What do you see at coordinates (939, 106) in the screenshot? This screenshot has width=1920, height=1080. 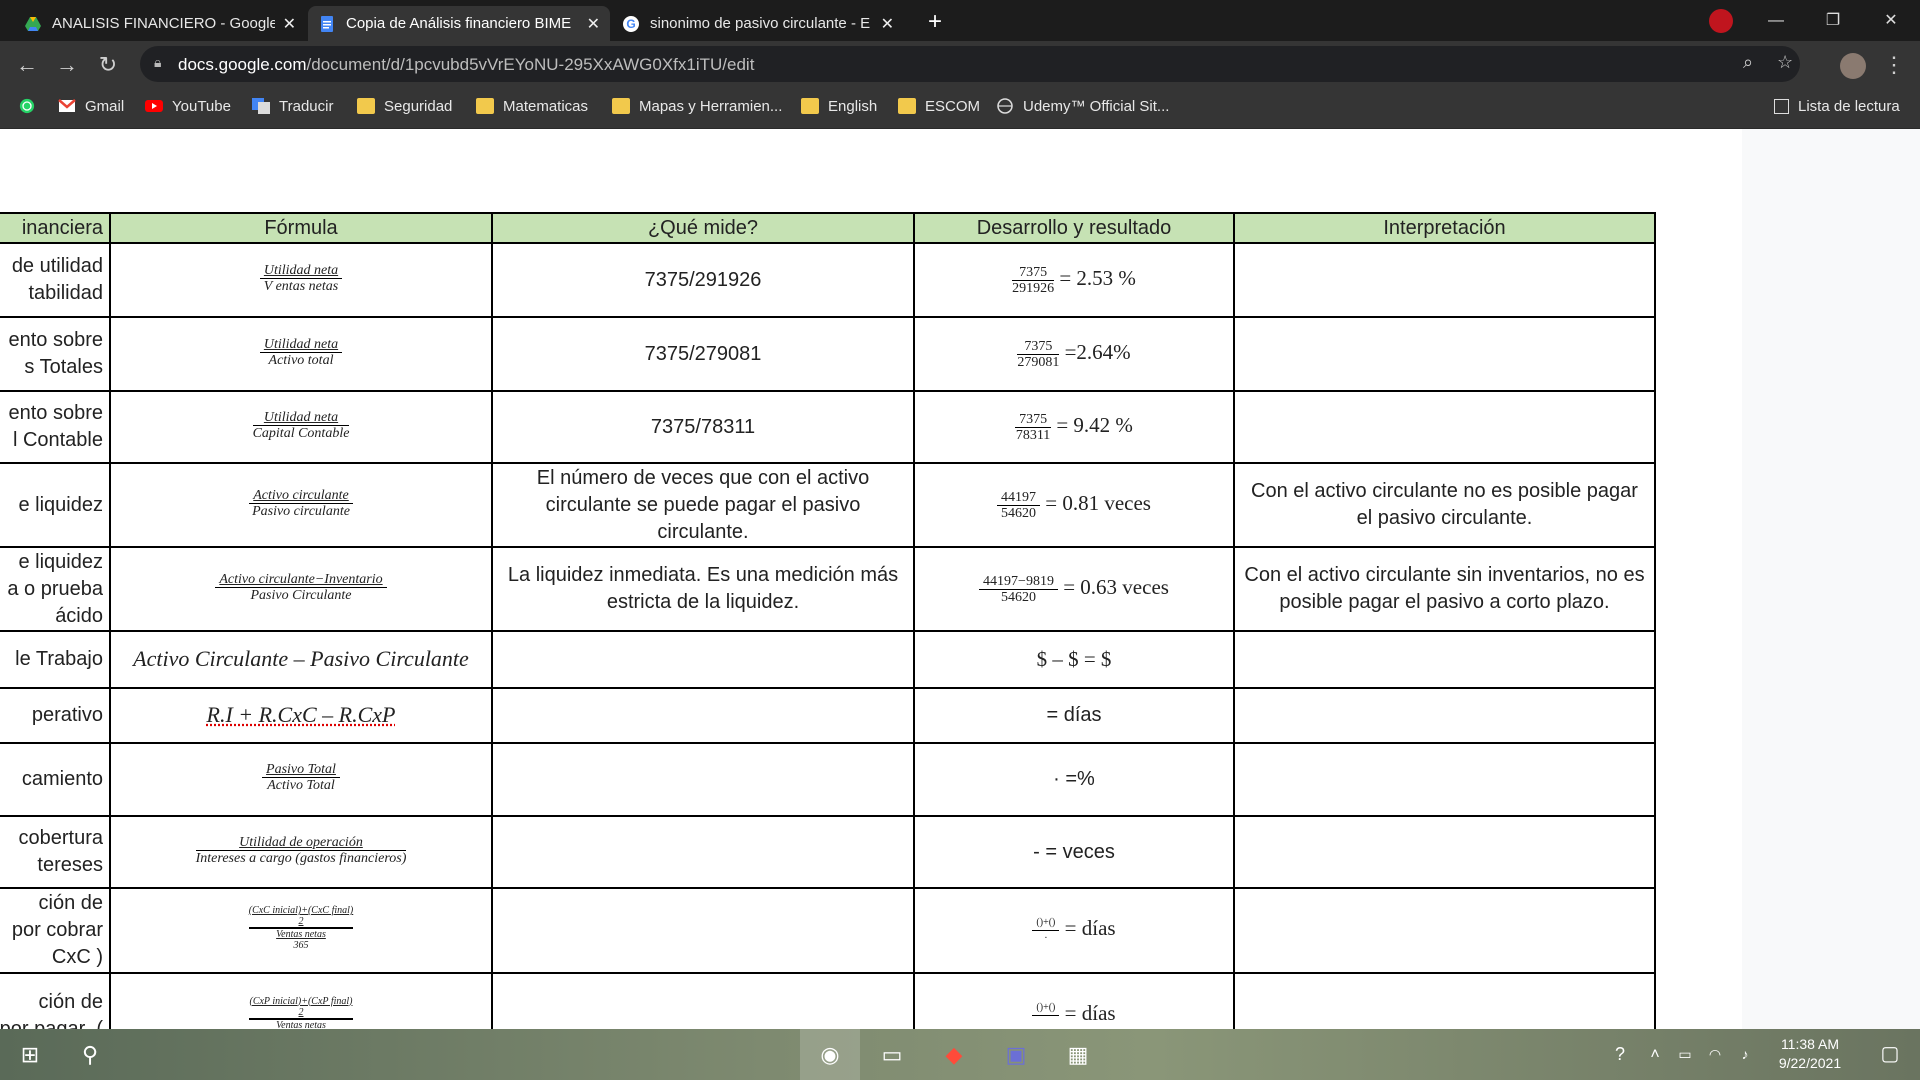 I see `bookmark-folder-escom: ESCOM` at bounding box center [939, 106].